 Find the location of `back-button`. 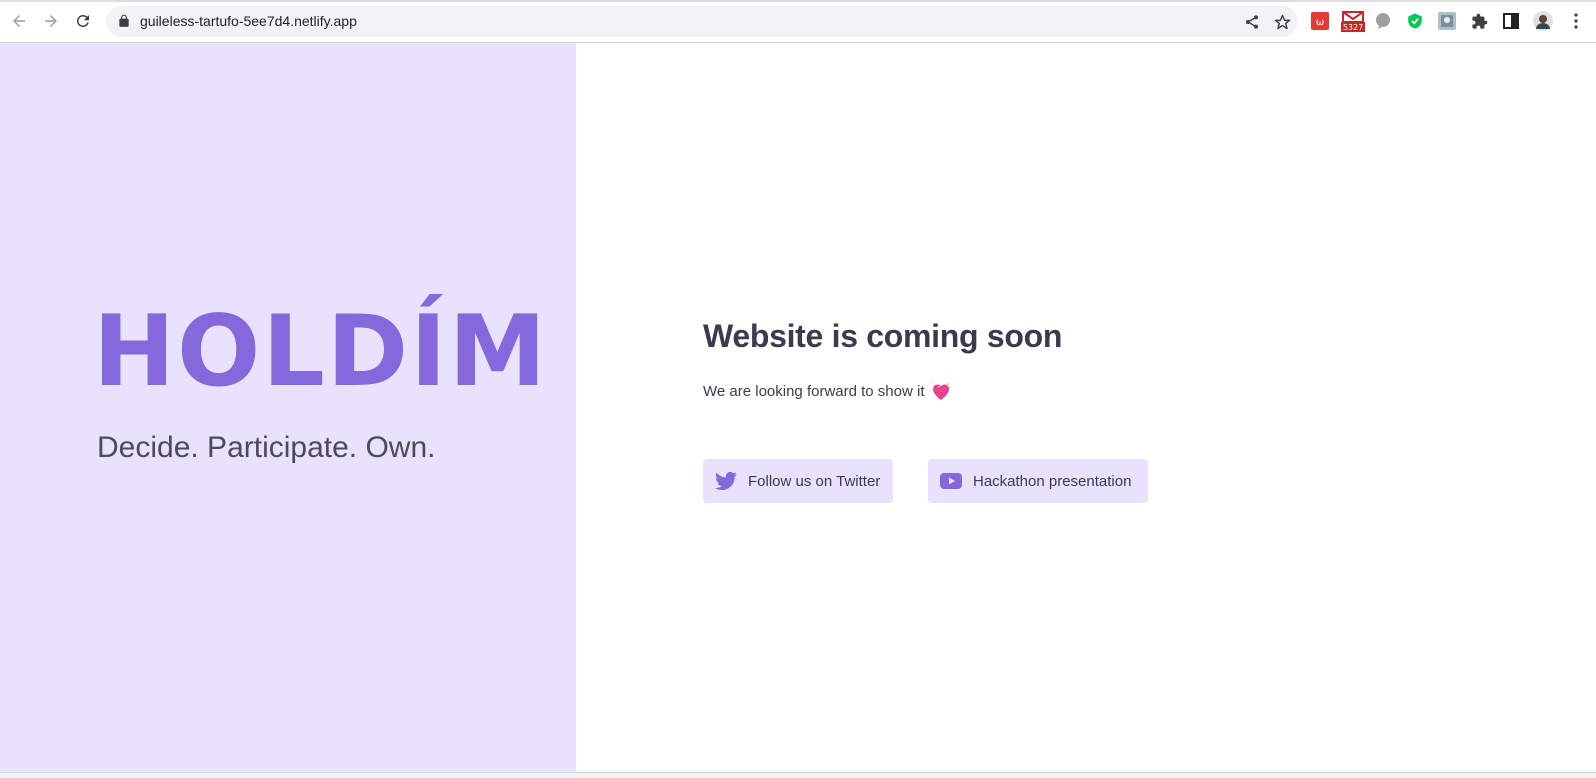

back-button is located at coordinates (19, 21).